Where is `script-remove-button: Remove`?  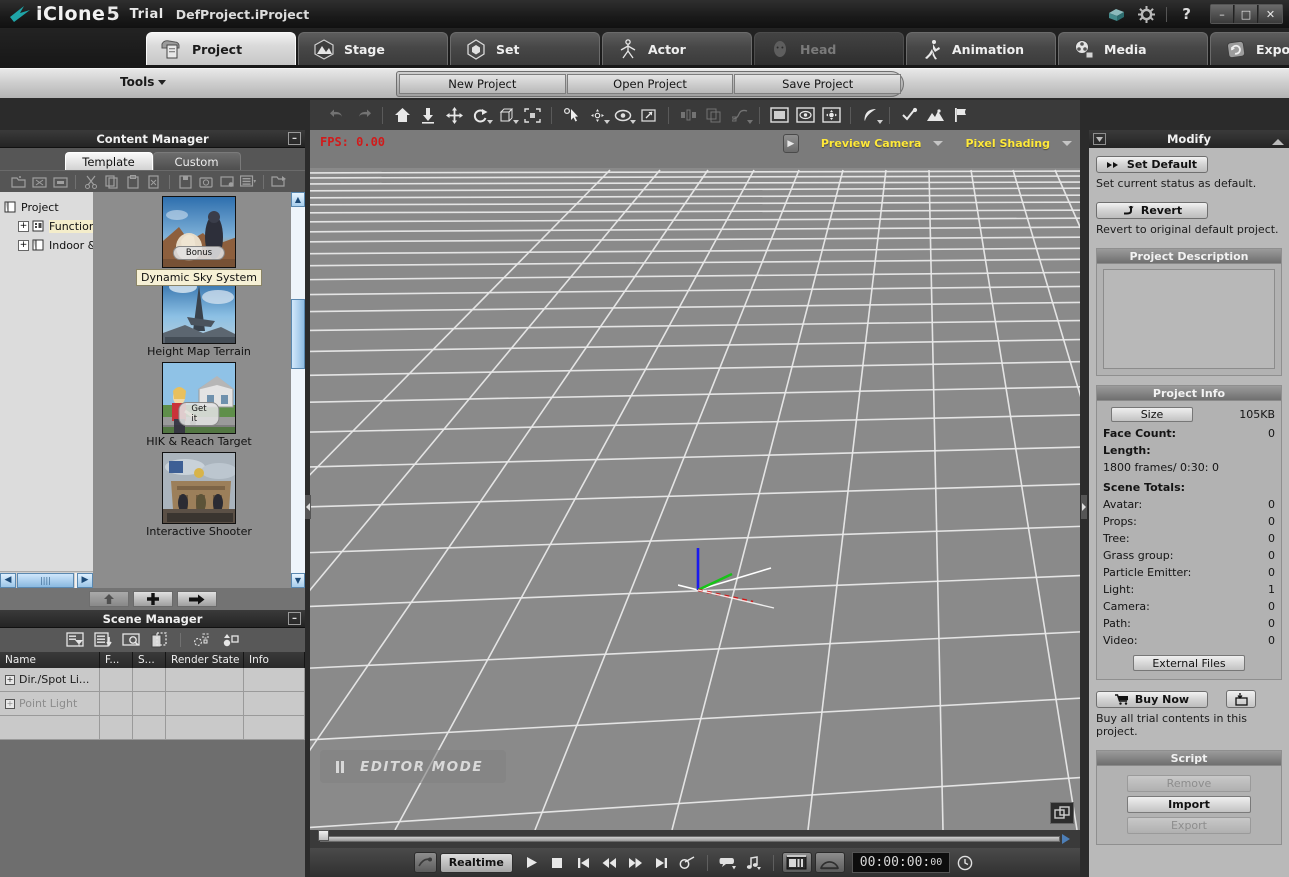
script-remove-button: Remove is located at coordinates (1189, 783).